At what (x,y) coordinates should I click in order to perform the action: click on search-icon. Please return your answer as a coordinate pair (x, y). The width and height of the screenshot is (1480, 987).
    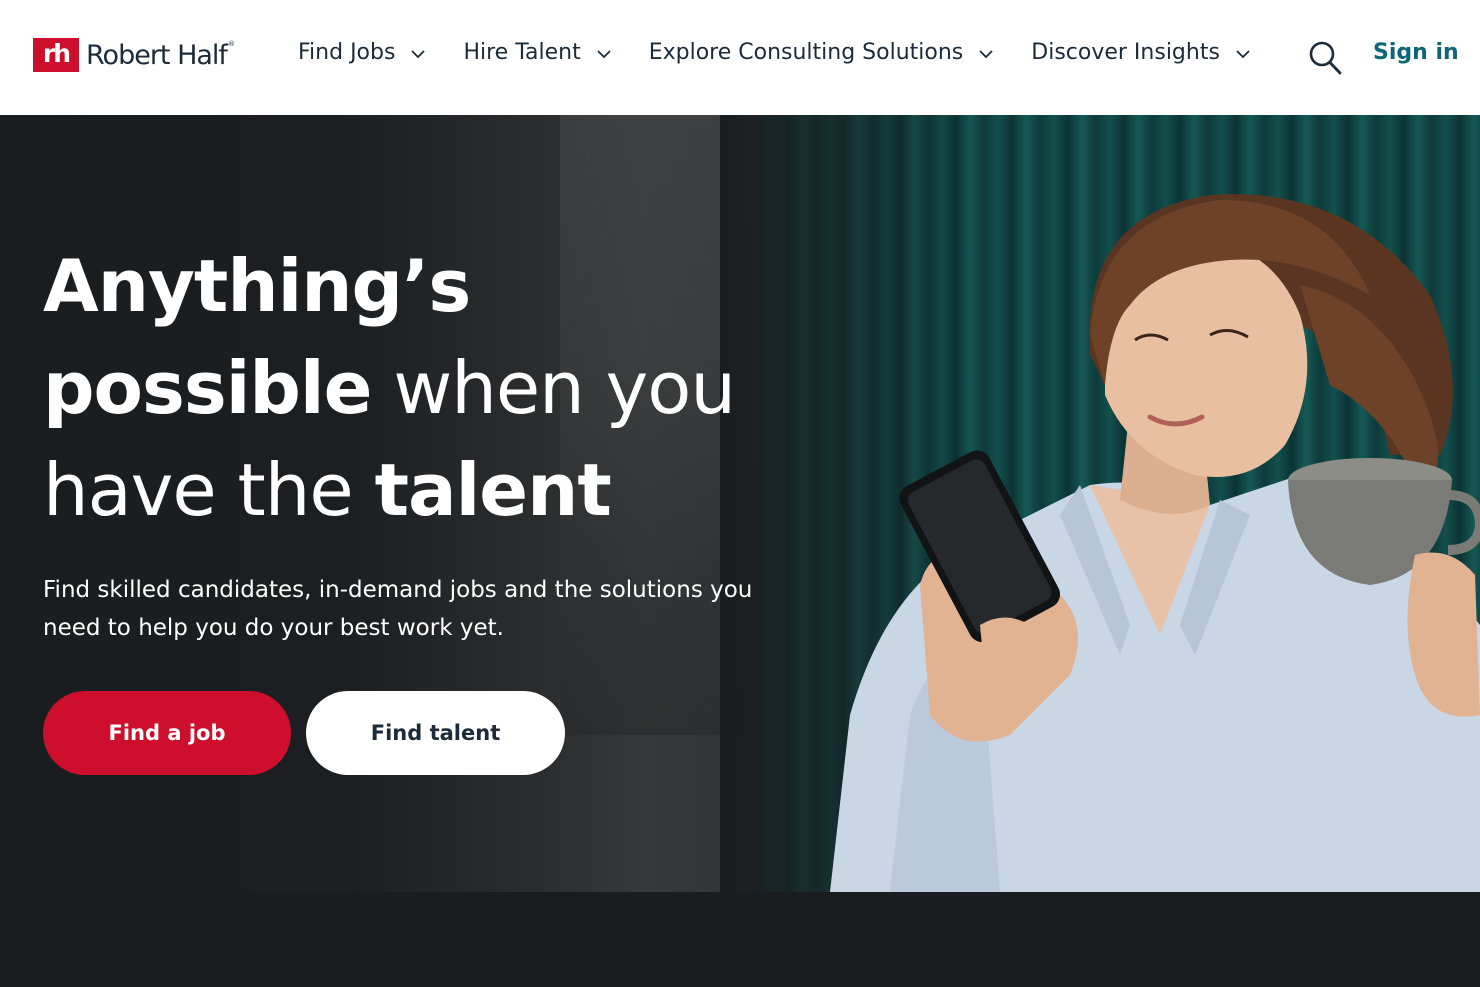
    Looking at the image, I should click on (1325, 57).